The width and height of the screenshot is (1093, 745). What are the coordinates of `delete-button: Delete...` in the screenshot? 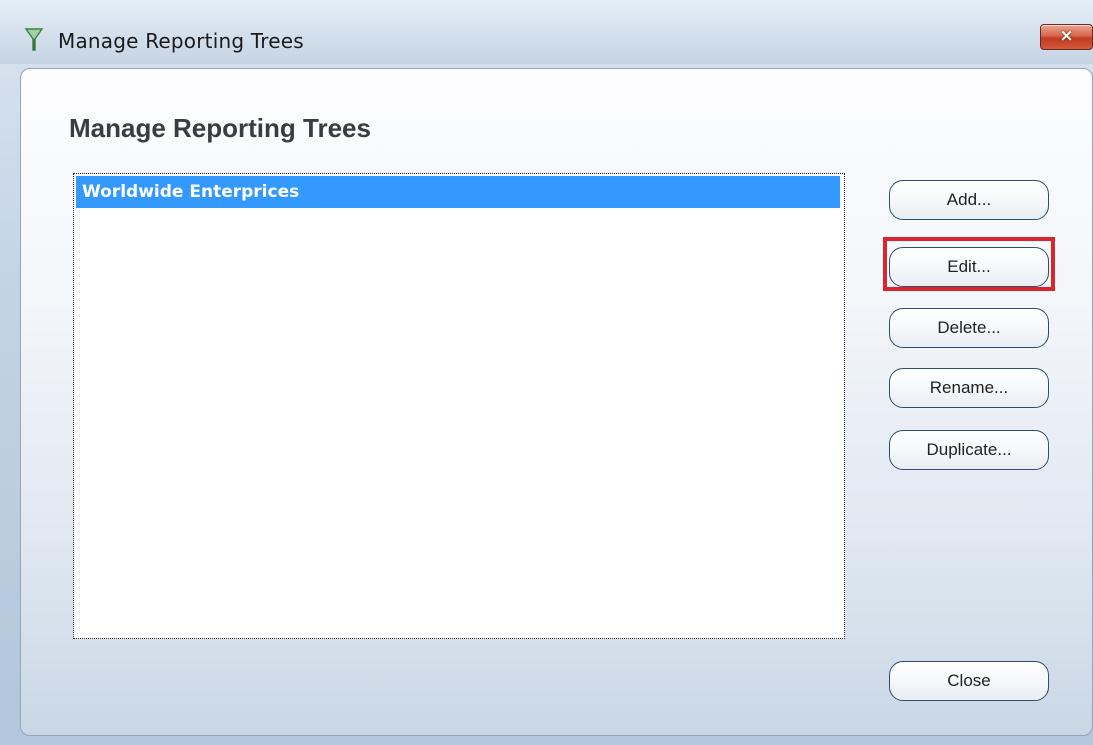 It's located at (969, 328).